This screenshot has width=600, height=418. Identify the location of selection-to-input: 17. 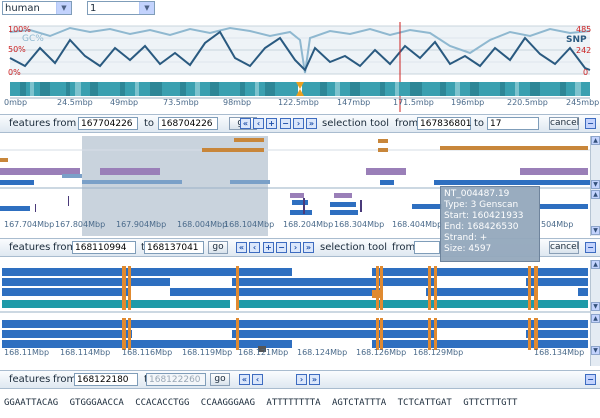
(513, 123).